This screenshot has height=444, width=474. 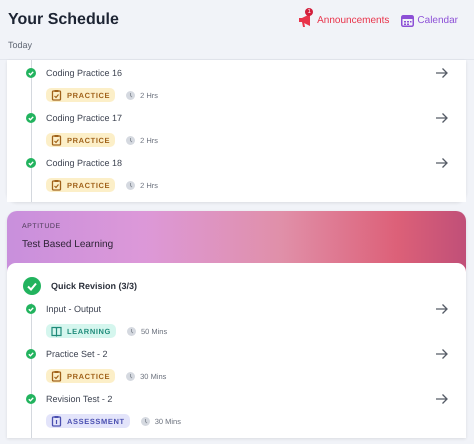 What do you see at coordinates (21, 45) in the screenshot?
I see `date-label: Today` at bounding box center [21, 45].